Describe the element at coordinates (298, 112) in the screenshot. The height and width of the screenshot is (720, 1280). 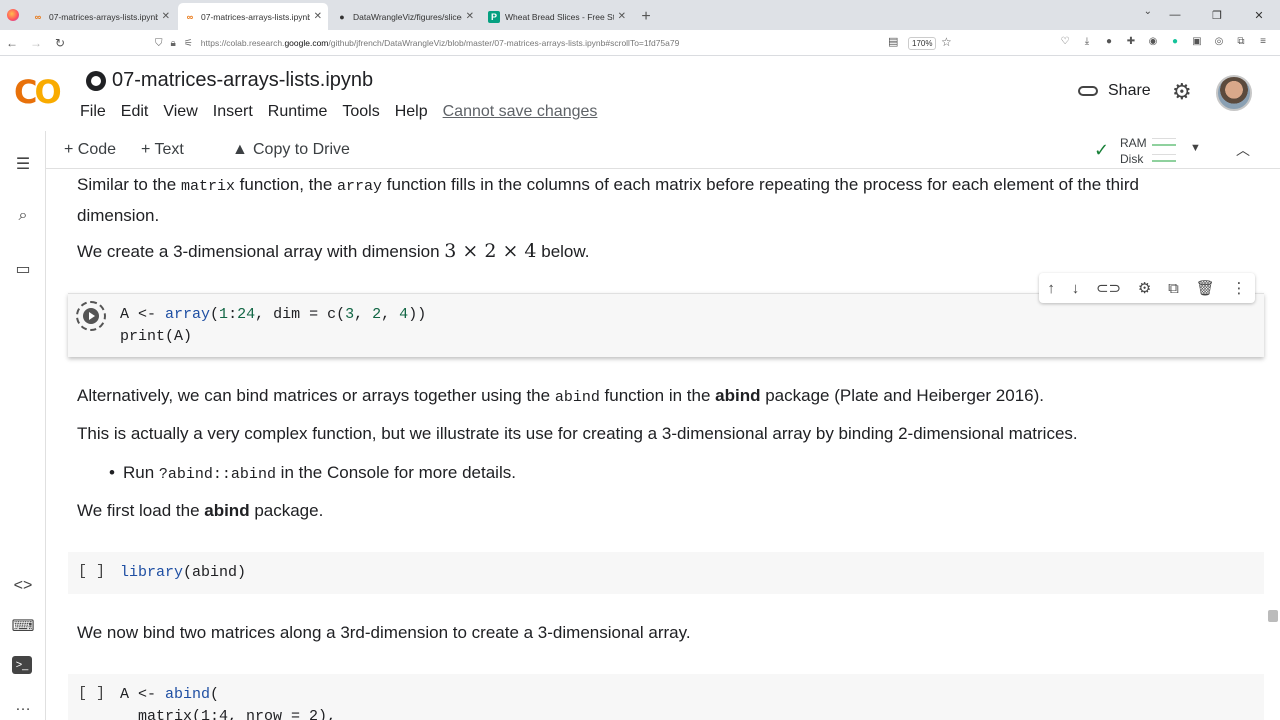
I see `menu-runtime: Runtime` at that location.